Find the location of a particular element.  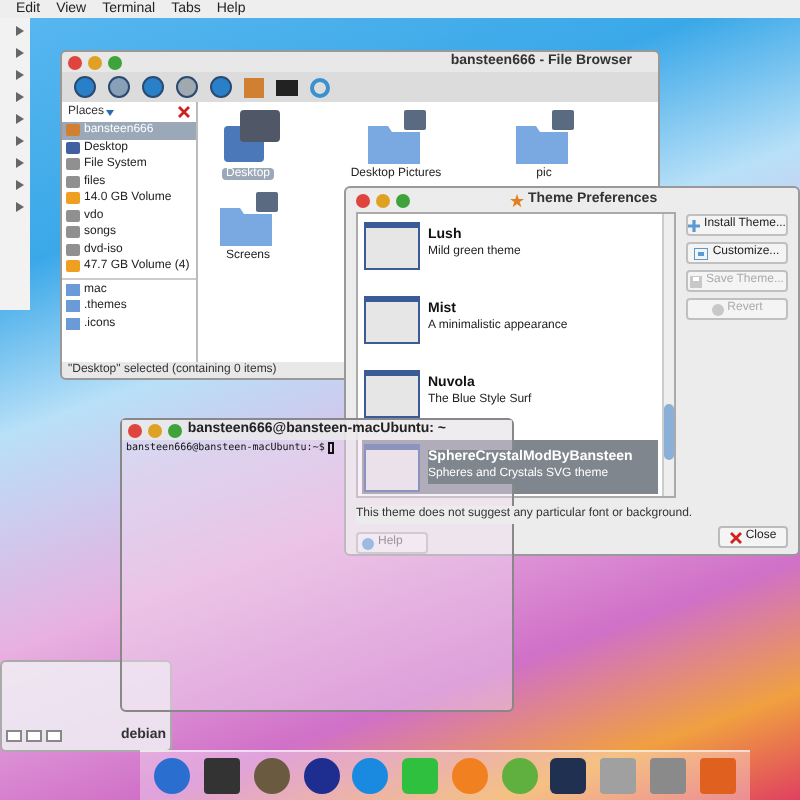

scrollbar-thumb is located at coordinates (669, 432).